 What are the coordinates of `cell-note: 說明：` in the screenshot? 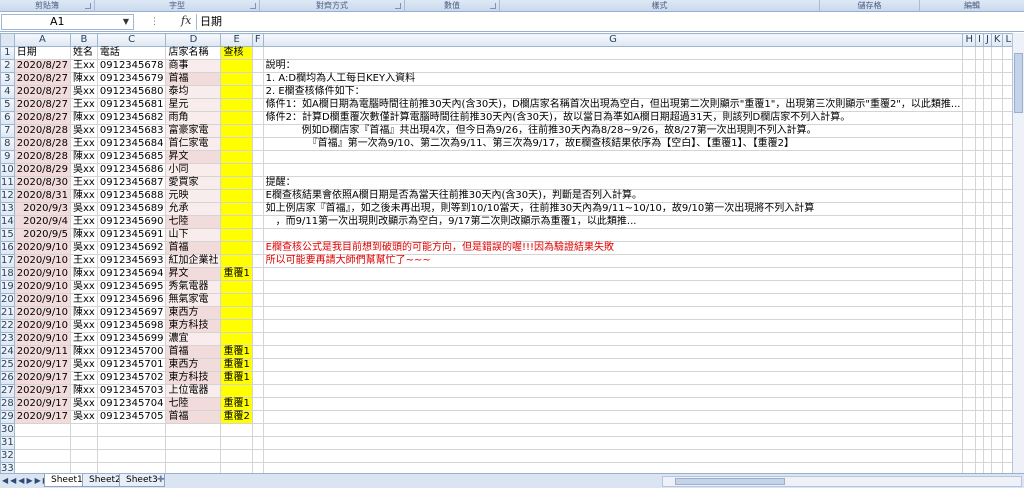 It's located at (613, 66).